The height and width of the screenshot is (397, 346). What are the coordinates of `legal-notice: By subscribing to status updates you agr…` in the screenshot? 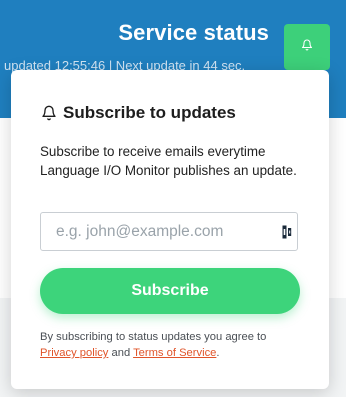 It's located at (175, 345).